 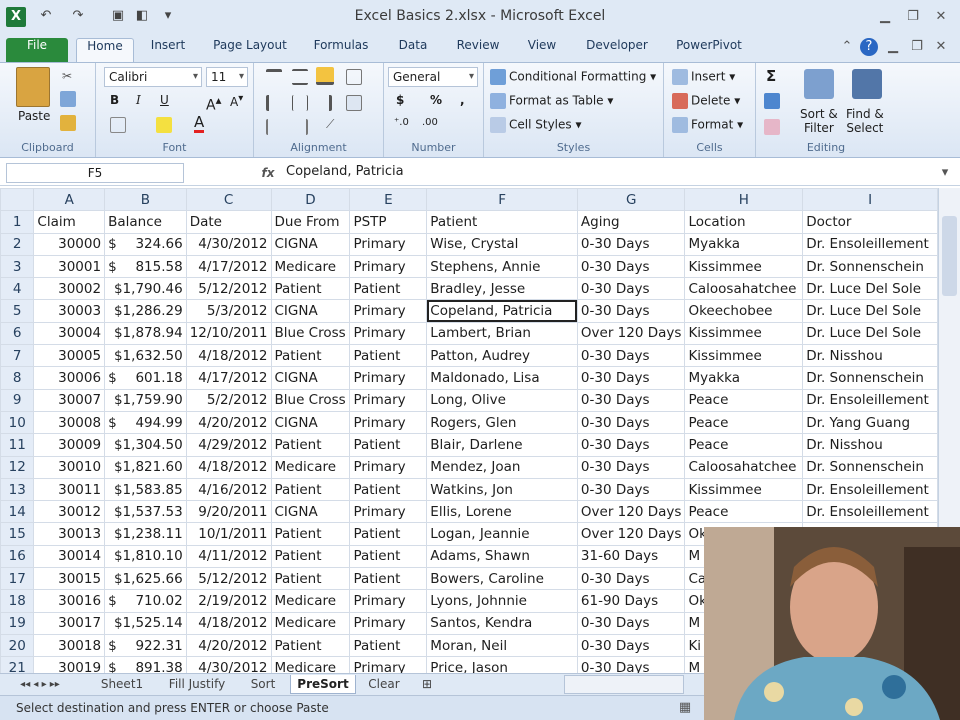 I want to click on align-bottom-icon, so click(x=326, y=76).